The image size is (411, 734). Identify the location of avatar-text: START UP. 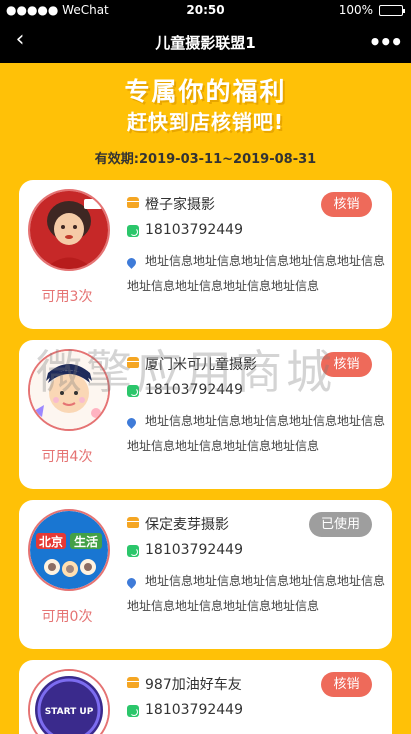
(69, 712).